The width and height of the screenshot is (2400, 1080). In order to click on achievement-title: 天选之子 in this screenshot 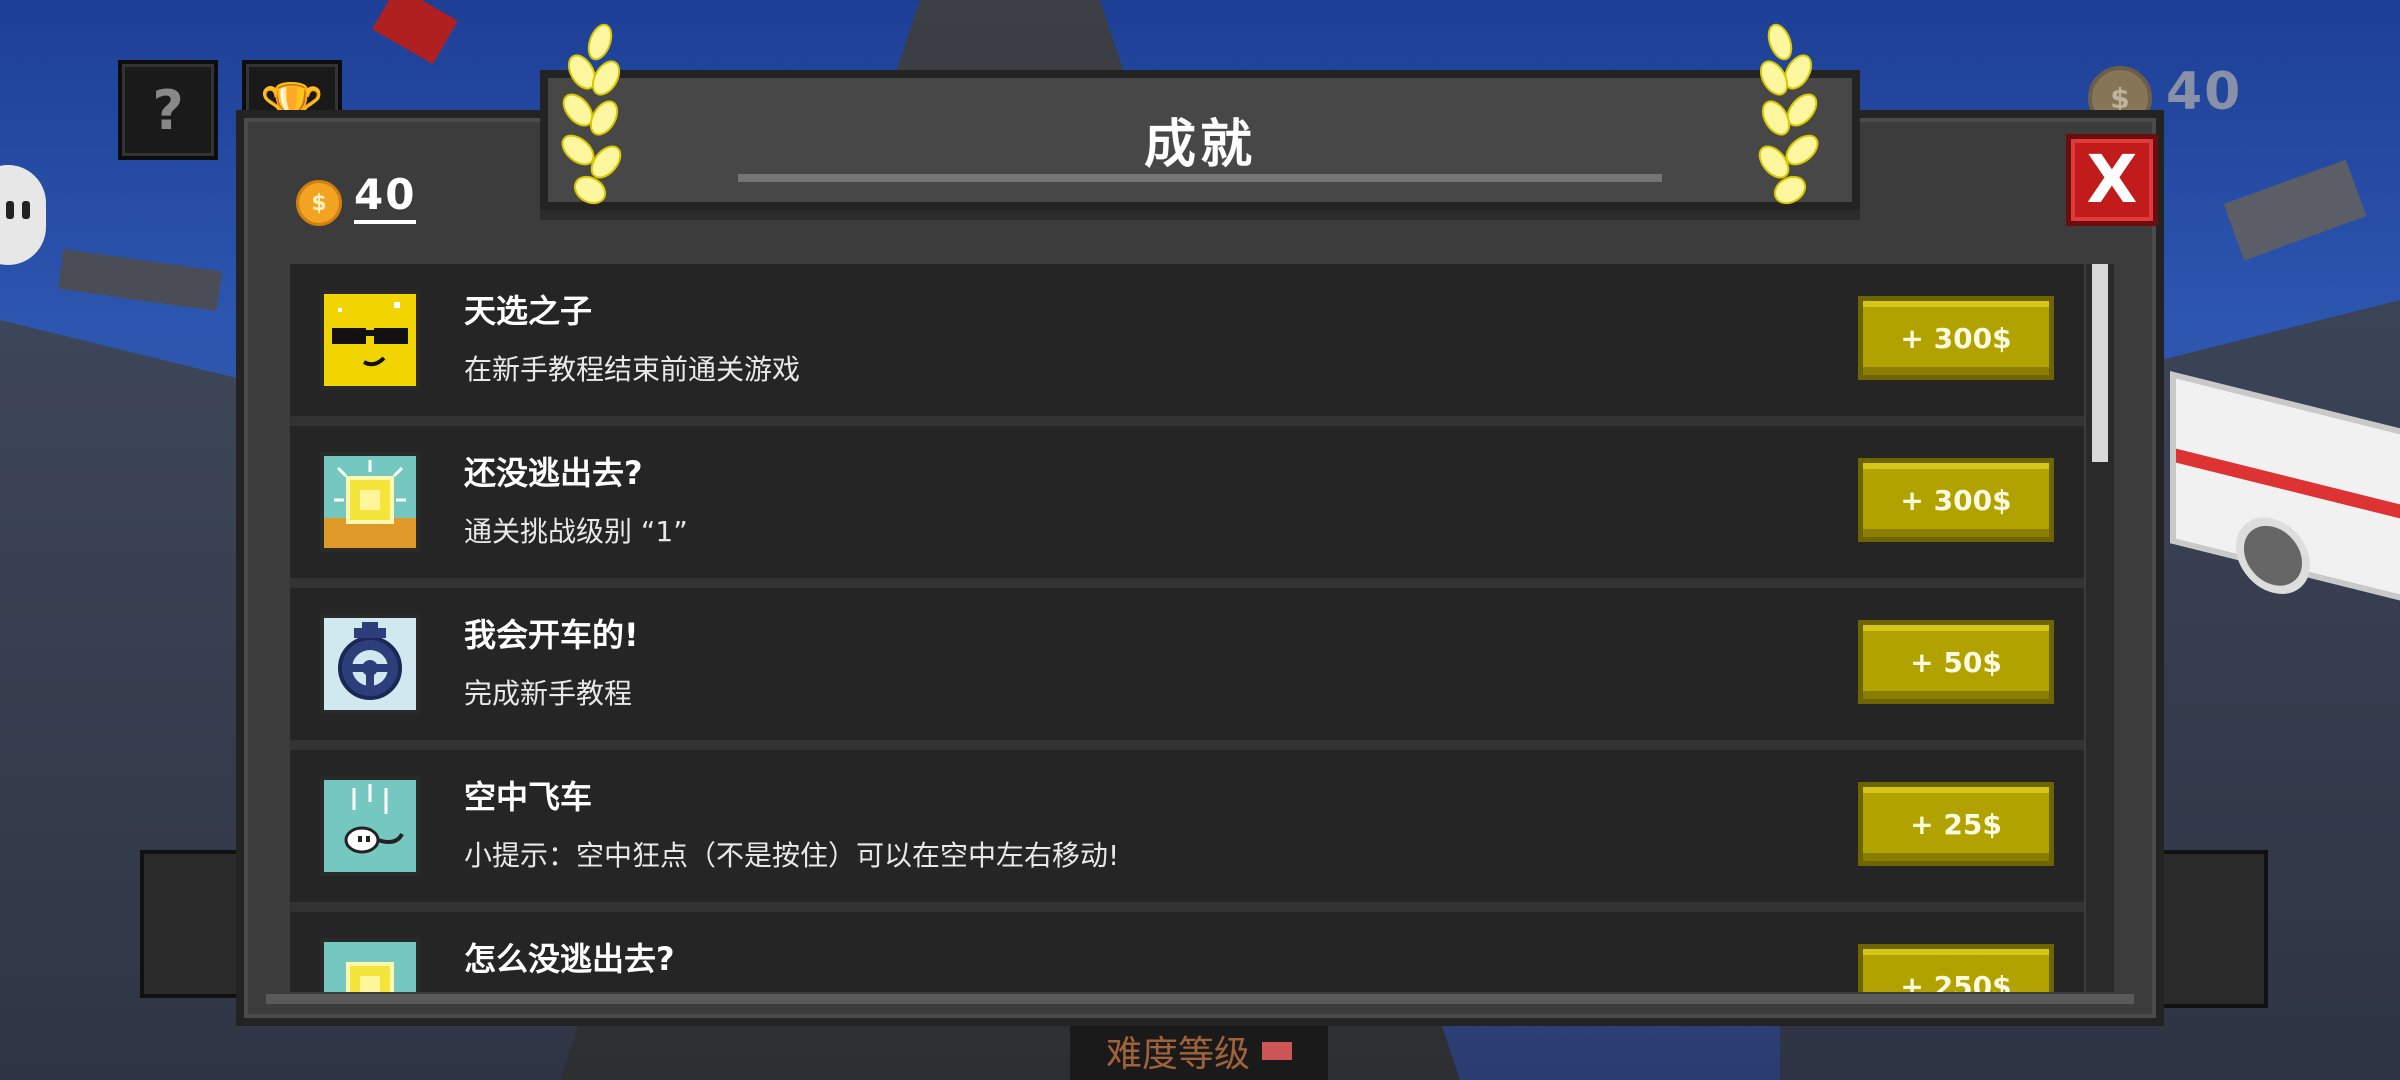, I will do `click(528, 311)`.